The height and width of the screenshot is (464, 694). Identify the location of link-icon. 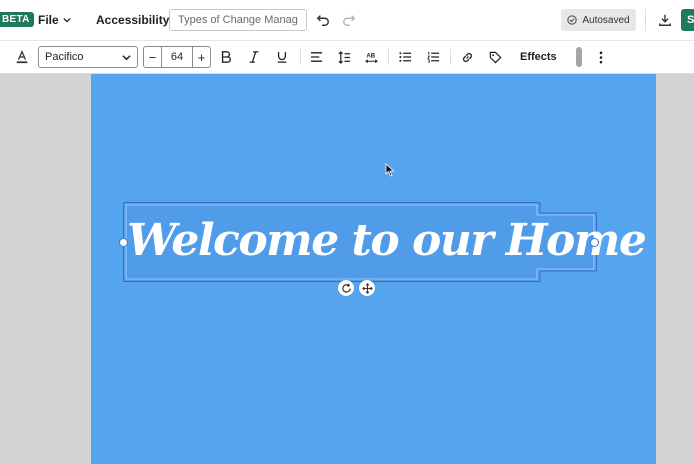
(467, 57).